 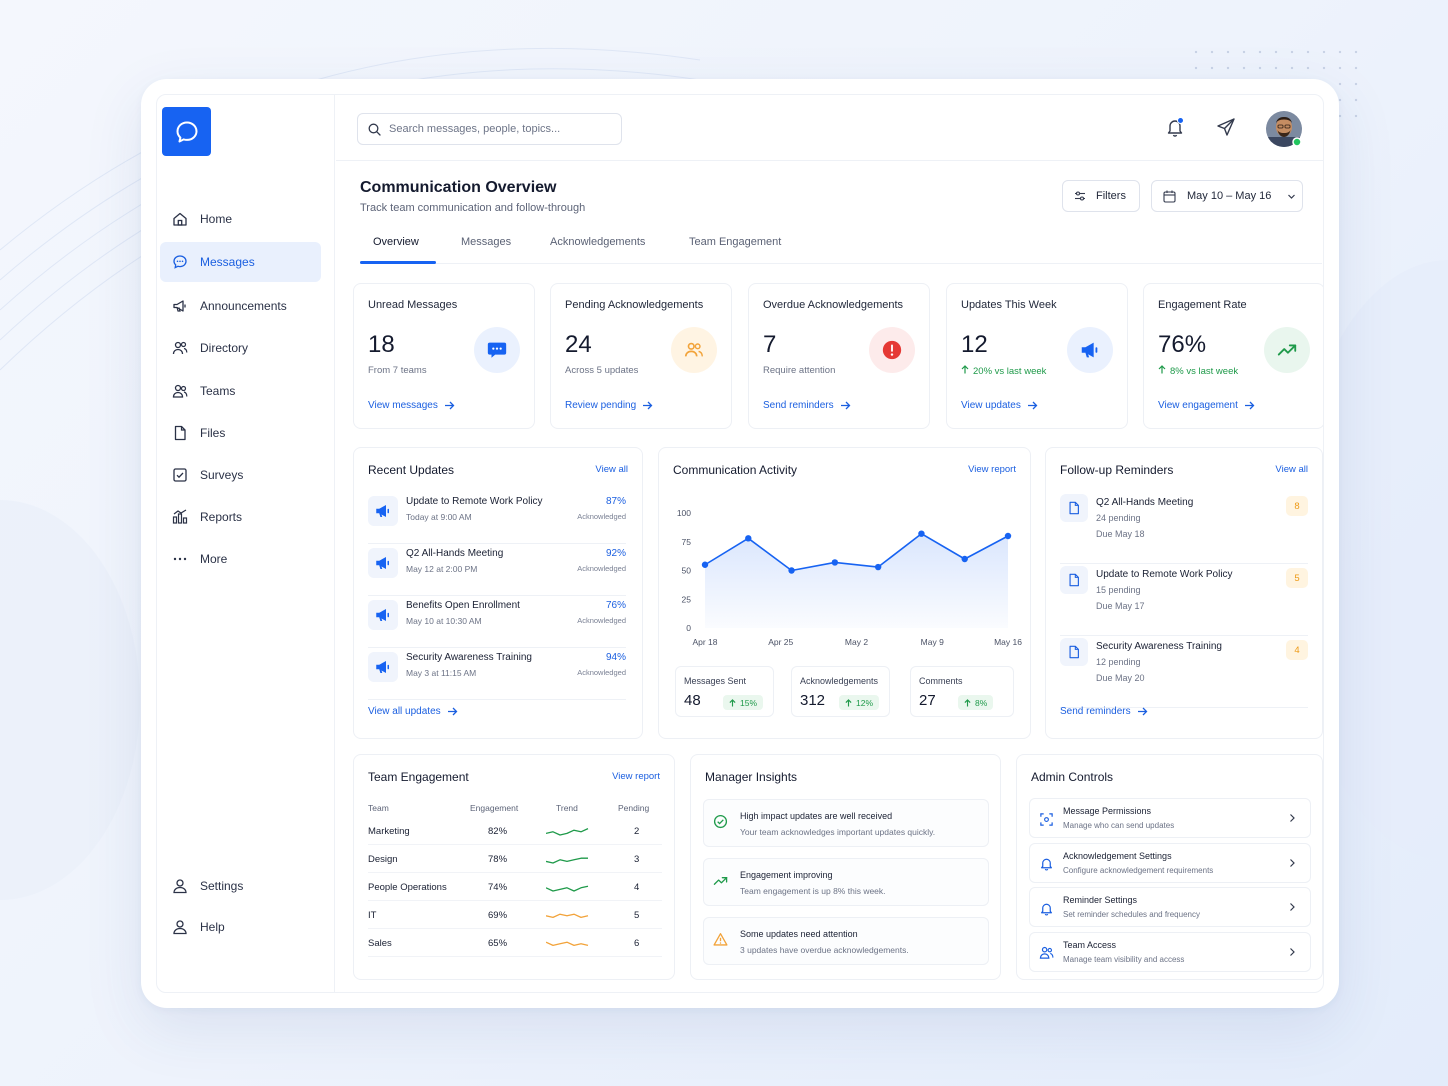 I want to click on admin-item-title: Reminder Settings, so click(x=1100, y=900).